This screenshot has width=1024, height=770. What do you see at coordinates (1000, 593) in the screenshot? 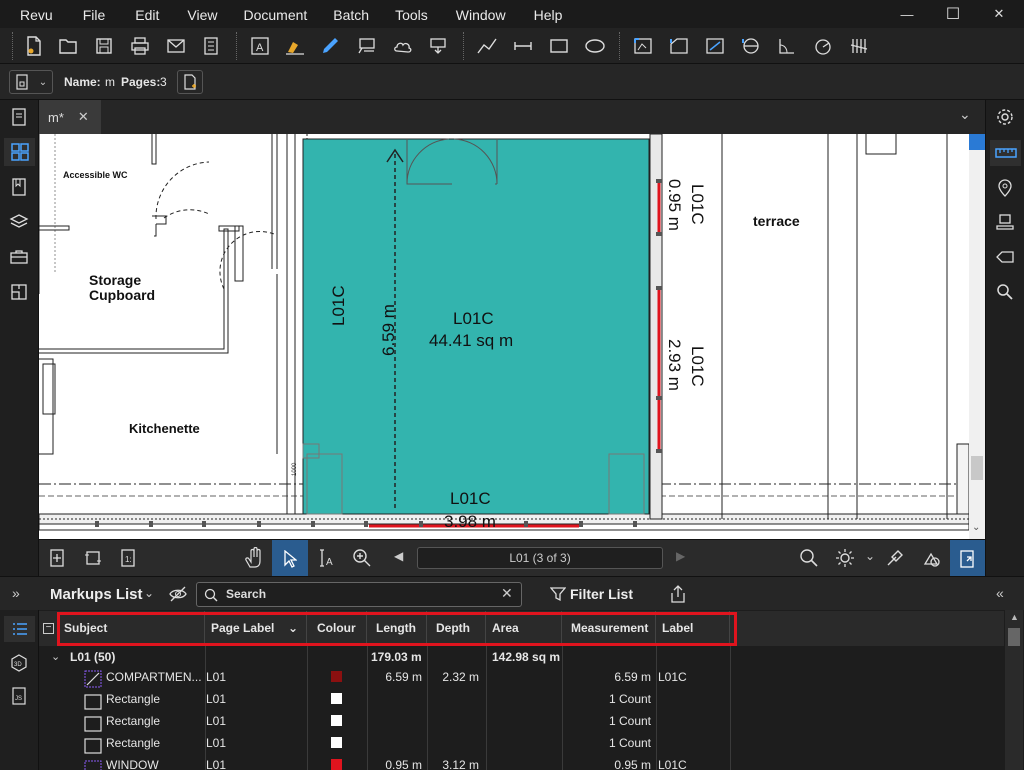
I see `collapse-panel-icon: «` at bounding box center [1000, 593].